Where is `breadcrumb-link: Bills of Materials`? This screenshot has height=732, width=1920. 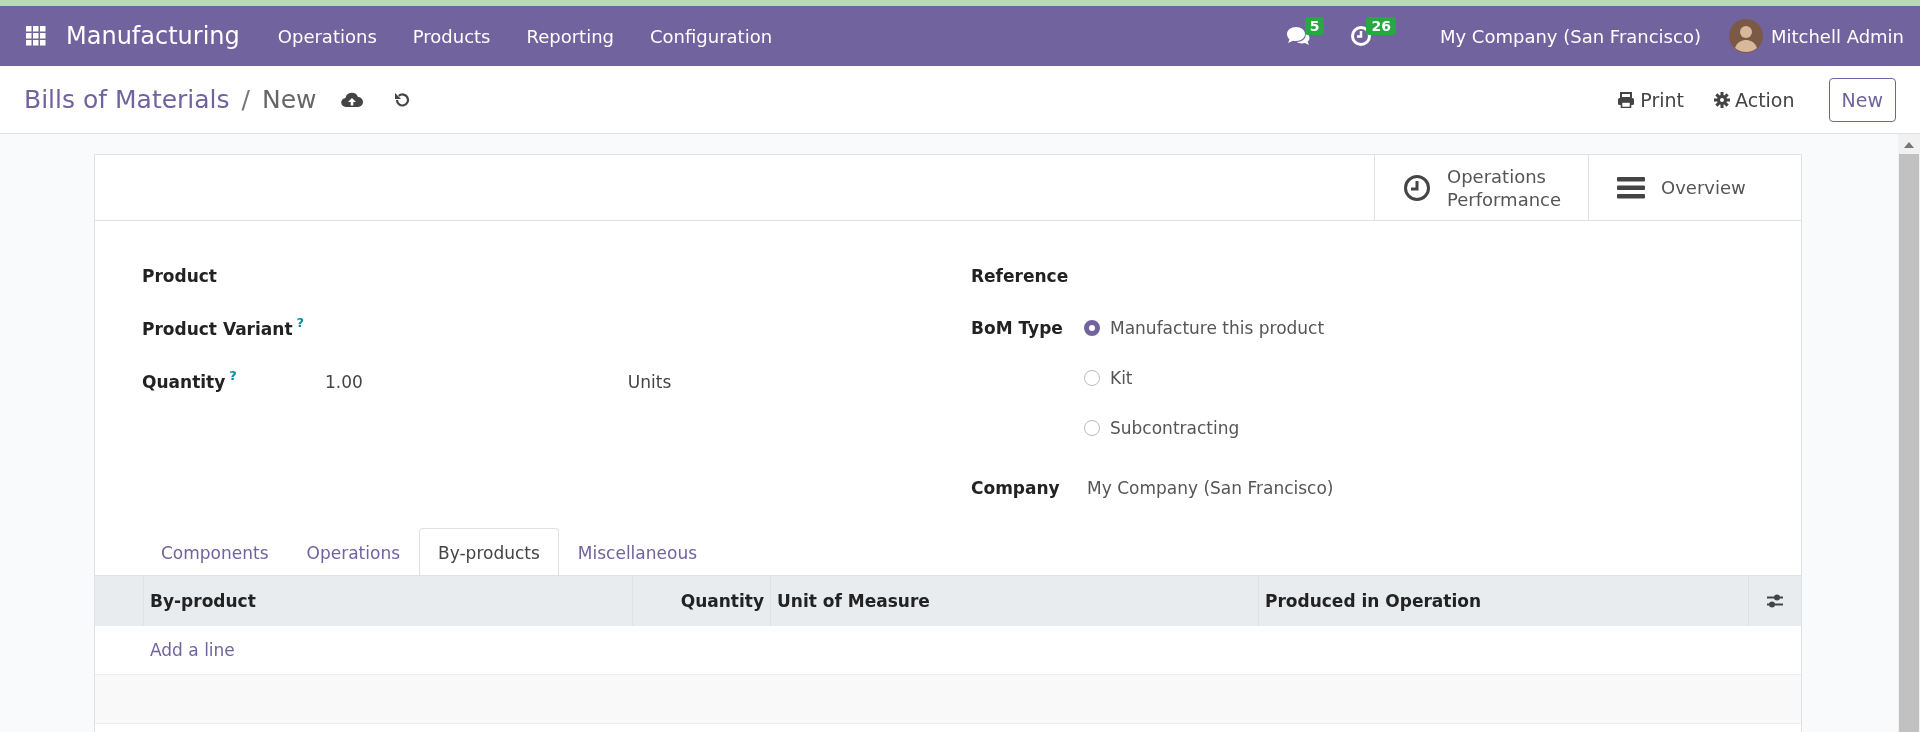 breadcrumb-link: Bills of Materials is located at coordinates (127, 99).